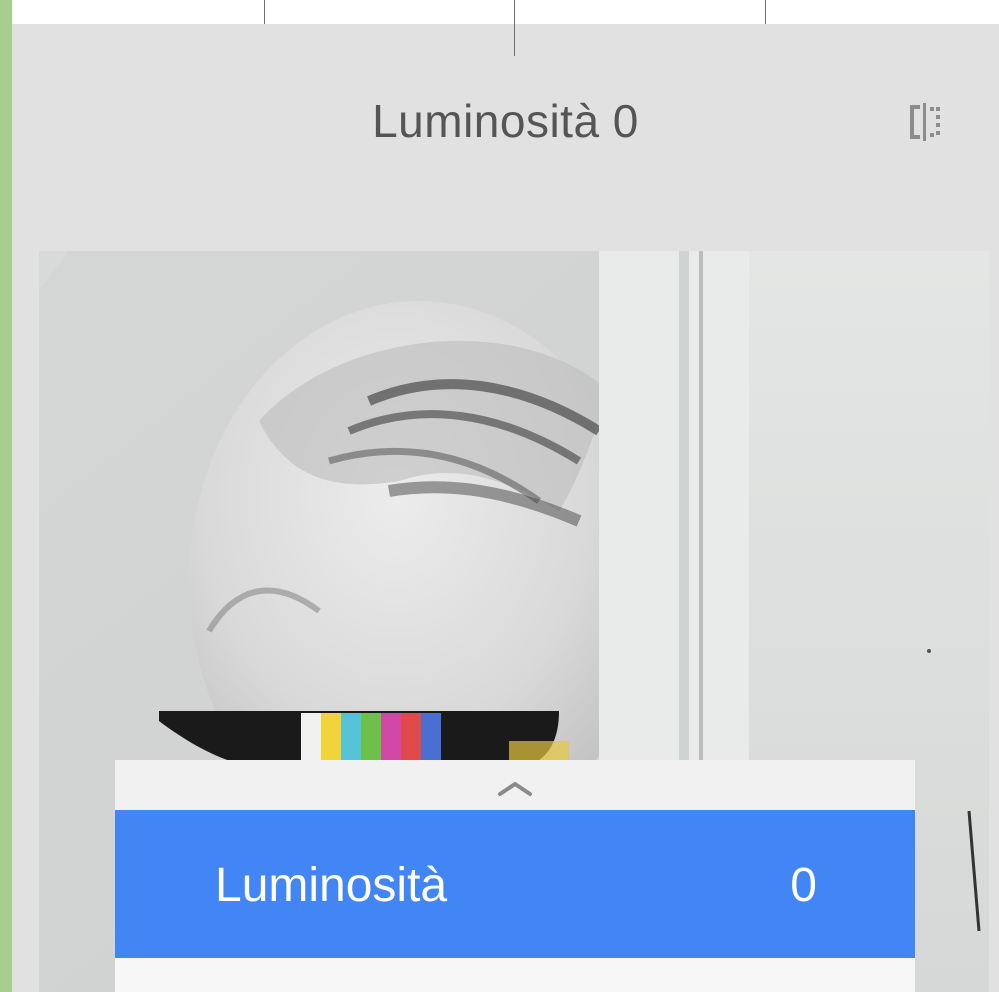 The image size is (999, 992). What do you see at coordinates (515, 975) in the screenshot?
I see `adjustment-item-next` at bounding box center [515, 975].